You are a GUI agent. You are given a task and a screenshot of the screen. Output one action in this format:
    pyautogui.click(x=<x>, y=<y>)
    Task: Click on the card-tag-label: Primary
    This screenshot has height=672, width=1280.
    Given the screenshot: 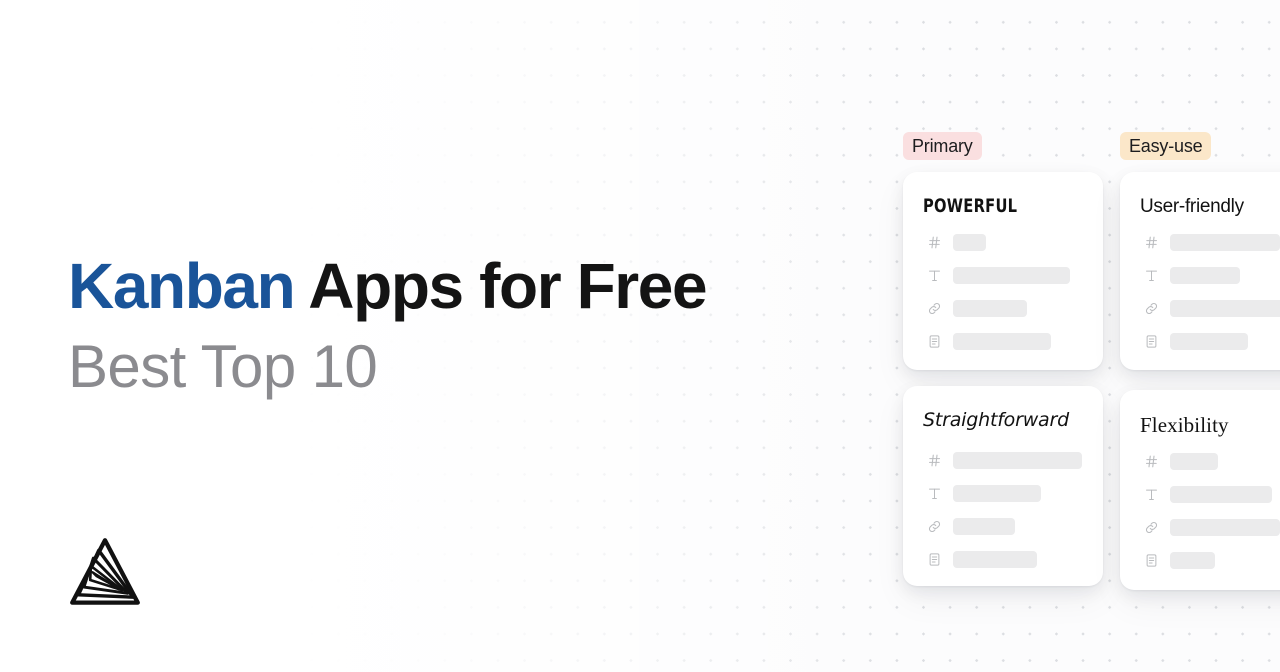 What is the action you would take?
    pyautogui.click(x=942, y=145)
    